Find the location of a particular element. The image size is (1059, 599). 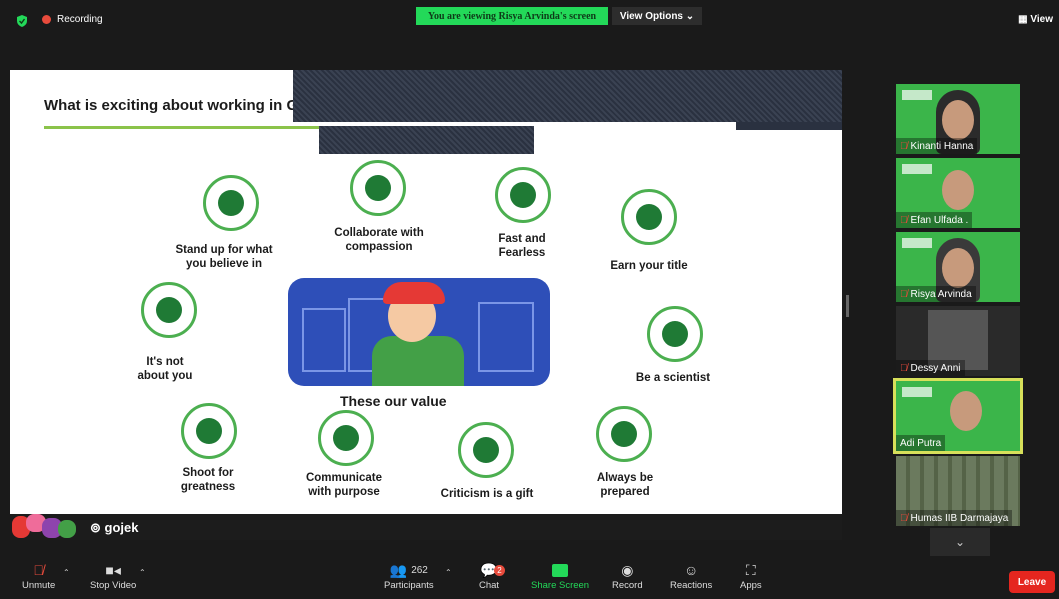

participant-tile: 🎙̸ Dessy Anni is located at coordinates (958, 341).